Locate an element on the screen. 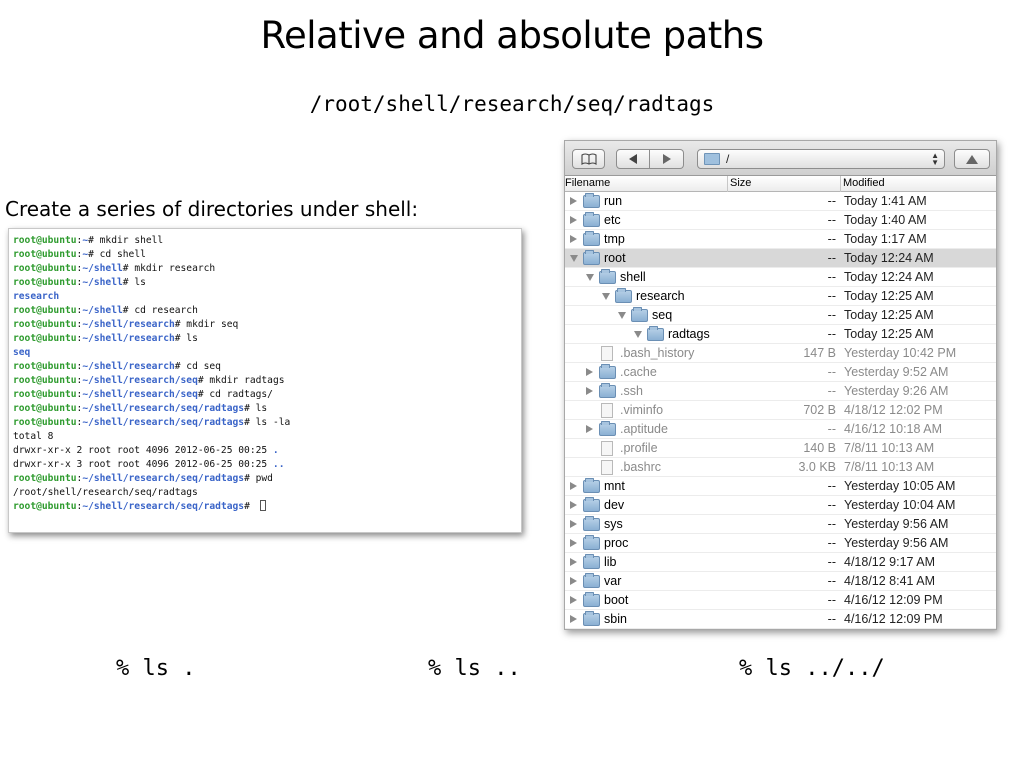  prompt-path: ~/shell/research/seq is located at coordinates (140, 394).